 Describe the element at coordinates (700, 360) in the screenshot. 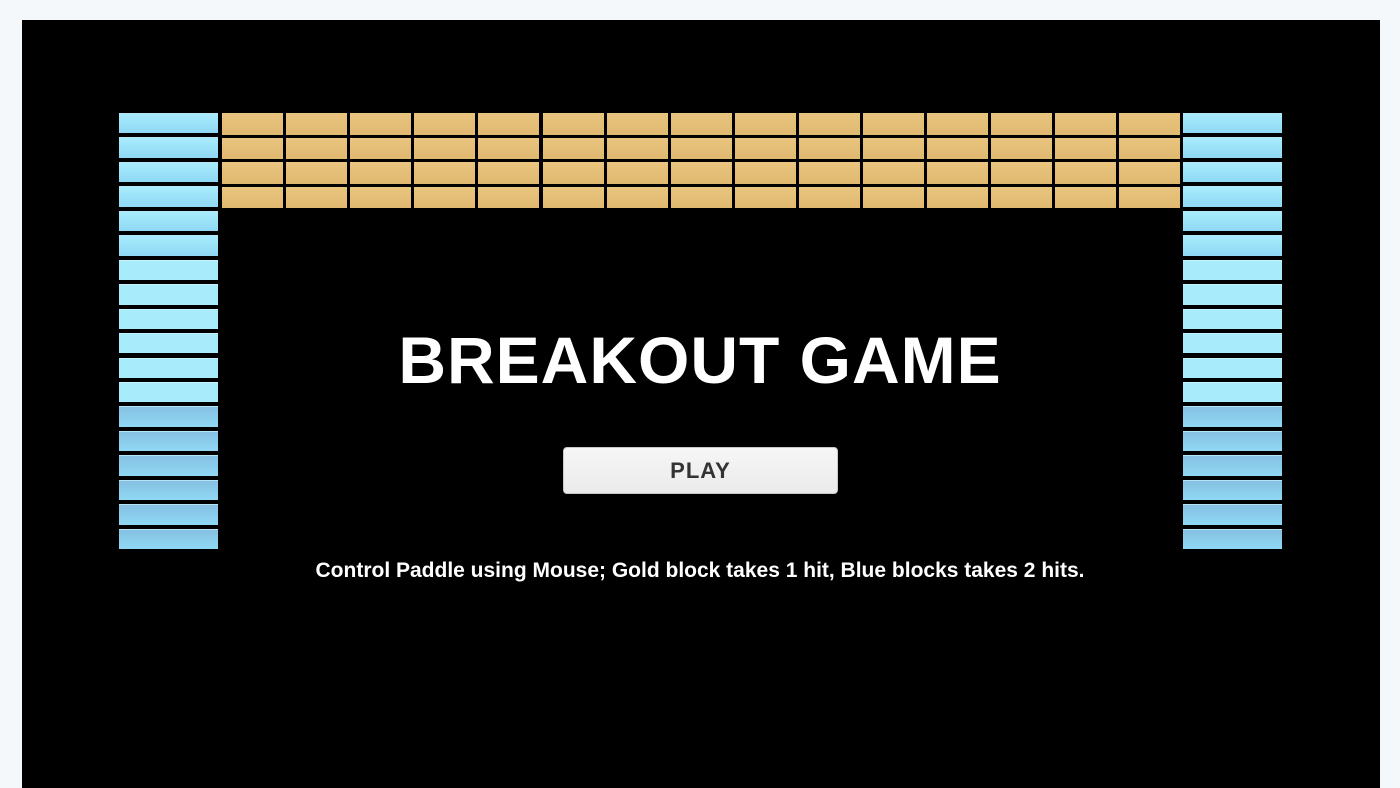

I see `game-title: BREAKOUT GAME` at that location.